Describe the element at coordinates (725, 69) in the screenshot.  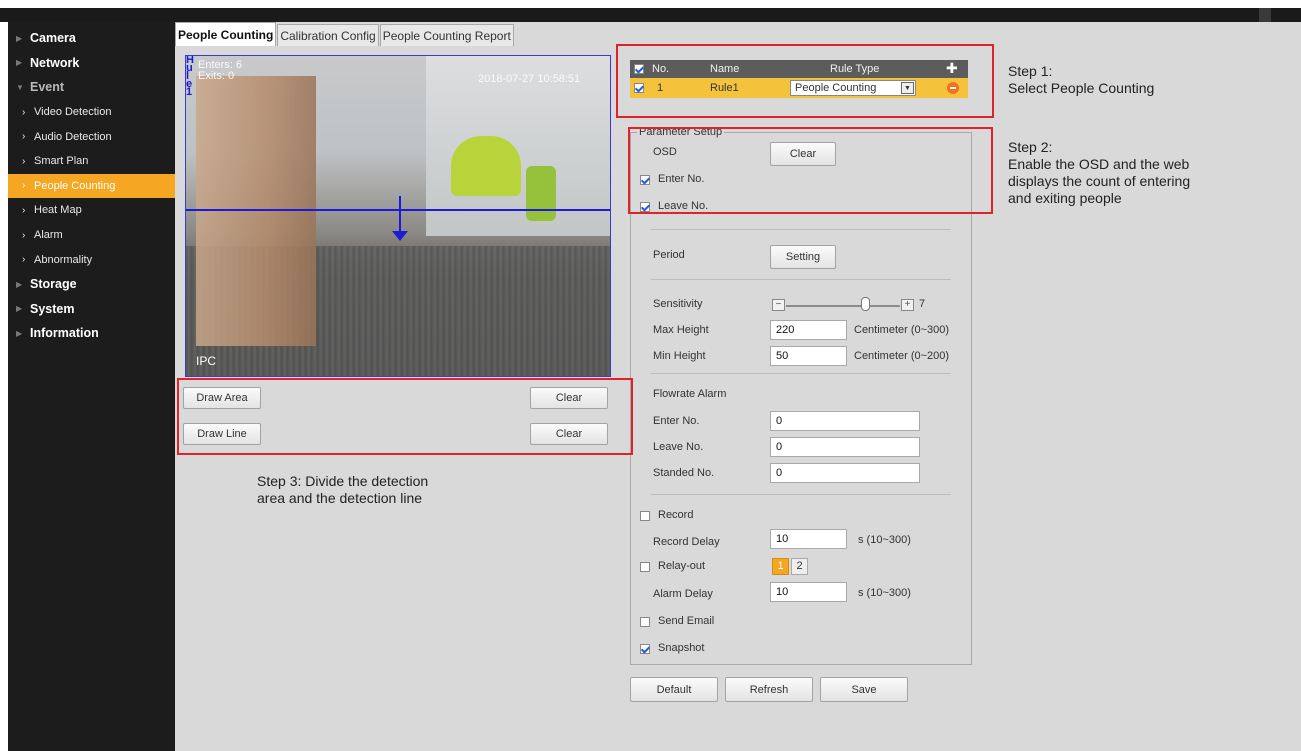
I see `header-name: Name` at that location.